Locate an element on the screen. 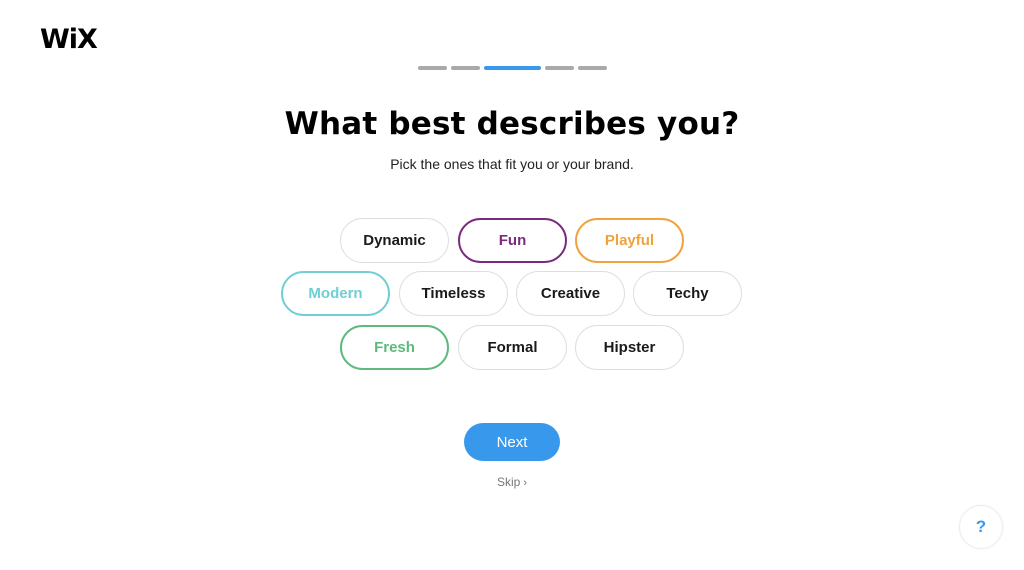 This screenshot has height=570, width=1024. question-mark-icon: ? is located at coordinates (981, 526).